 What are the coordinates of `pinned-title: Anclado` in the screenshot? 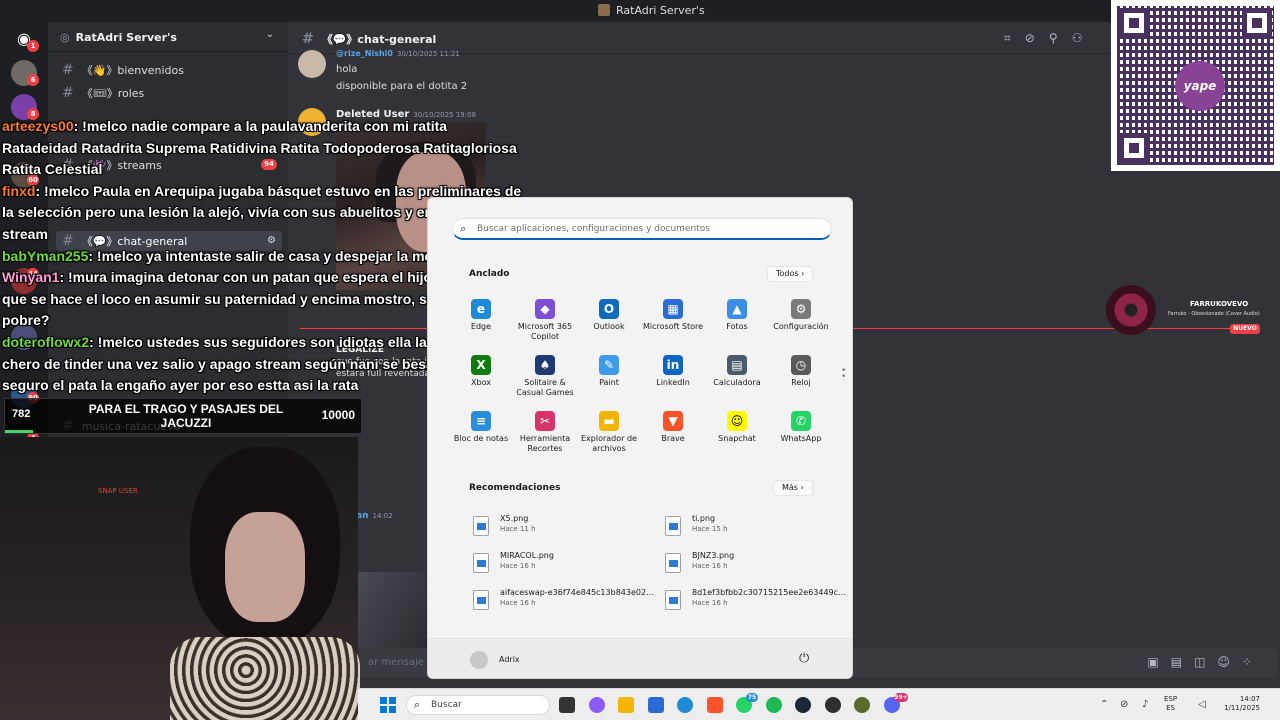 It's located at (489, 274).